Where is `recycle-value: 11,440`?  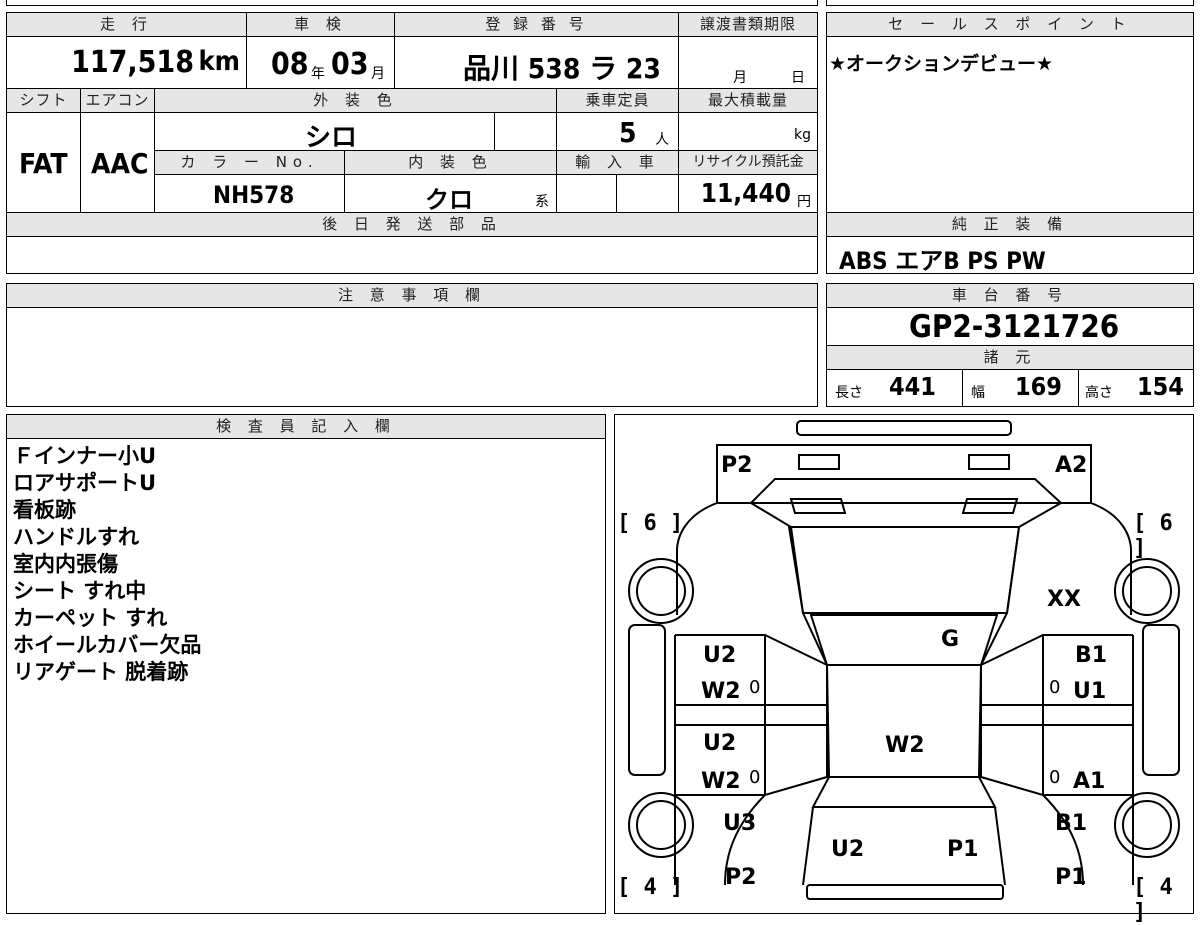
recycle-value: 11,440 is located at coordinates (745, 194).